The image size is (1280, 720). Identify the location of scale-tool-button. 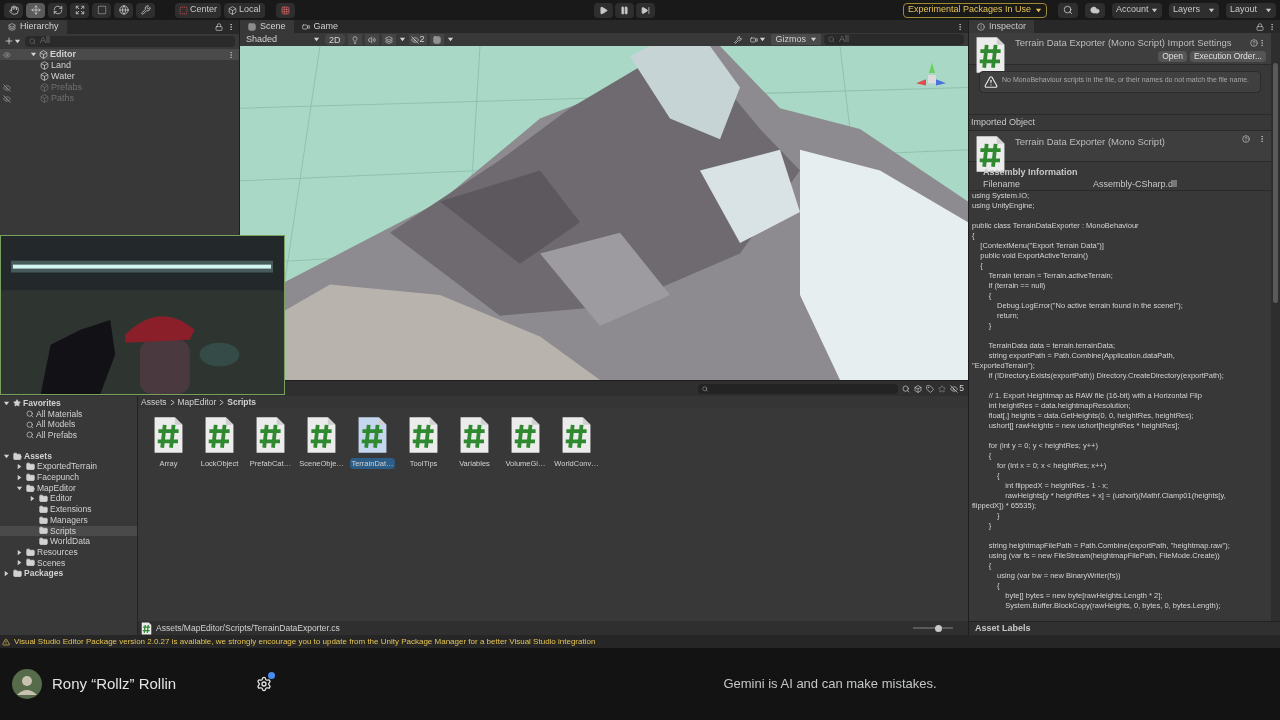
(79, 10).